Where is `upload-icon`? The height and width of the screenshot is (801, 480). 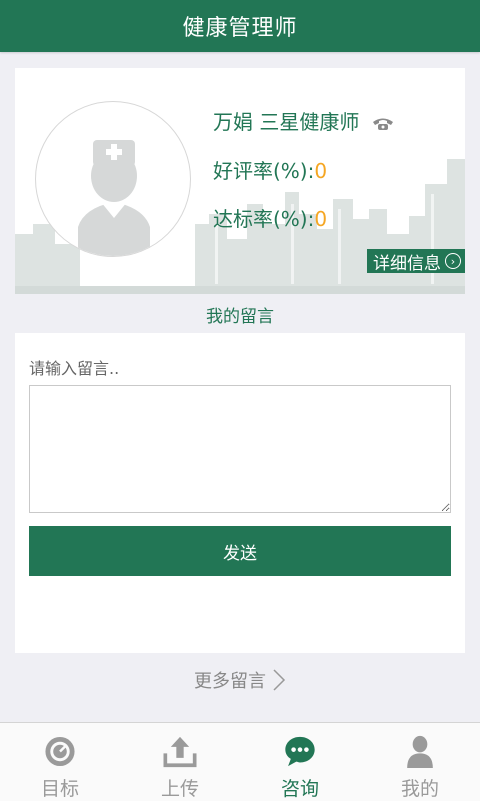 upload-icon is located at coordinates (180, 752).